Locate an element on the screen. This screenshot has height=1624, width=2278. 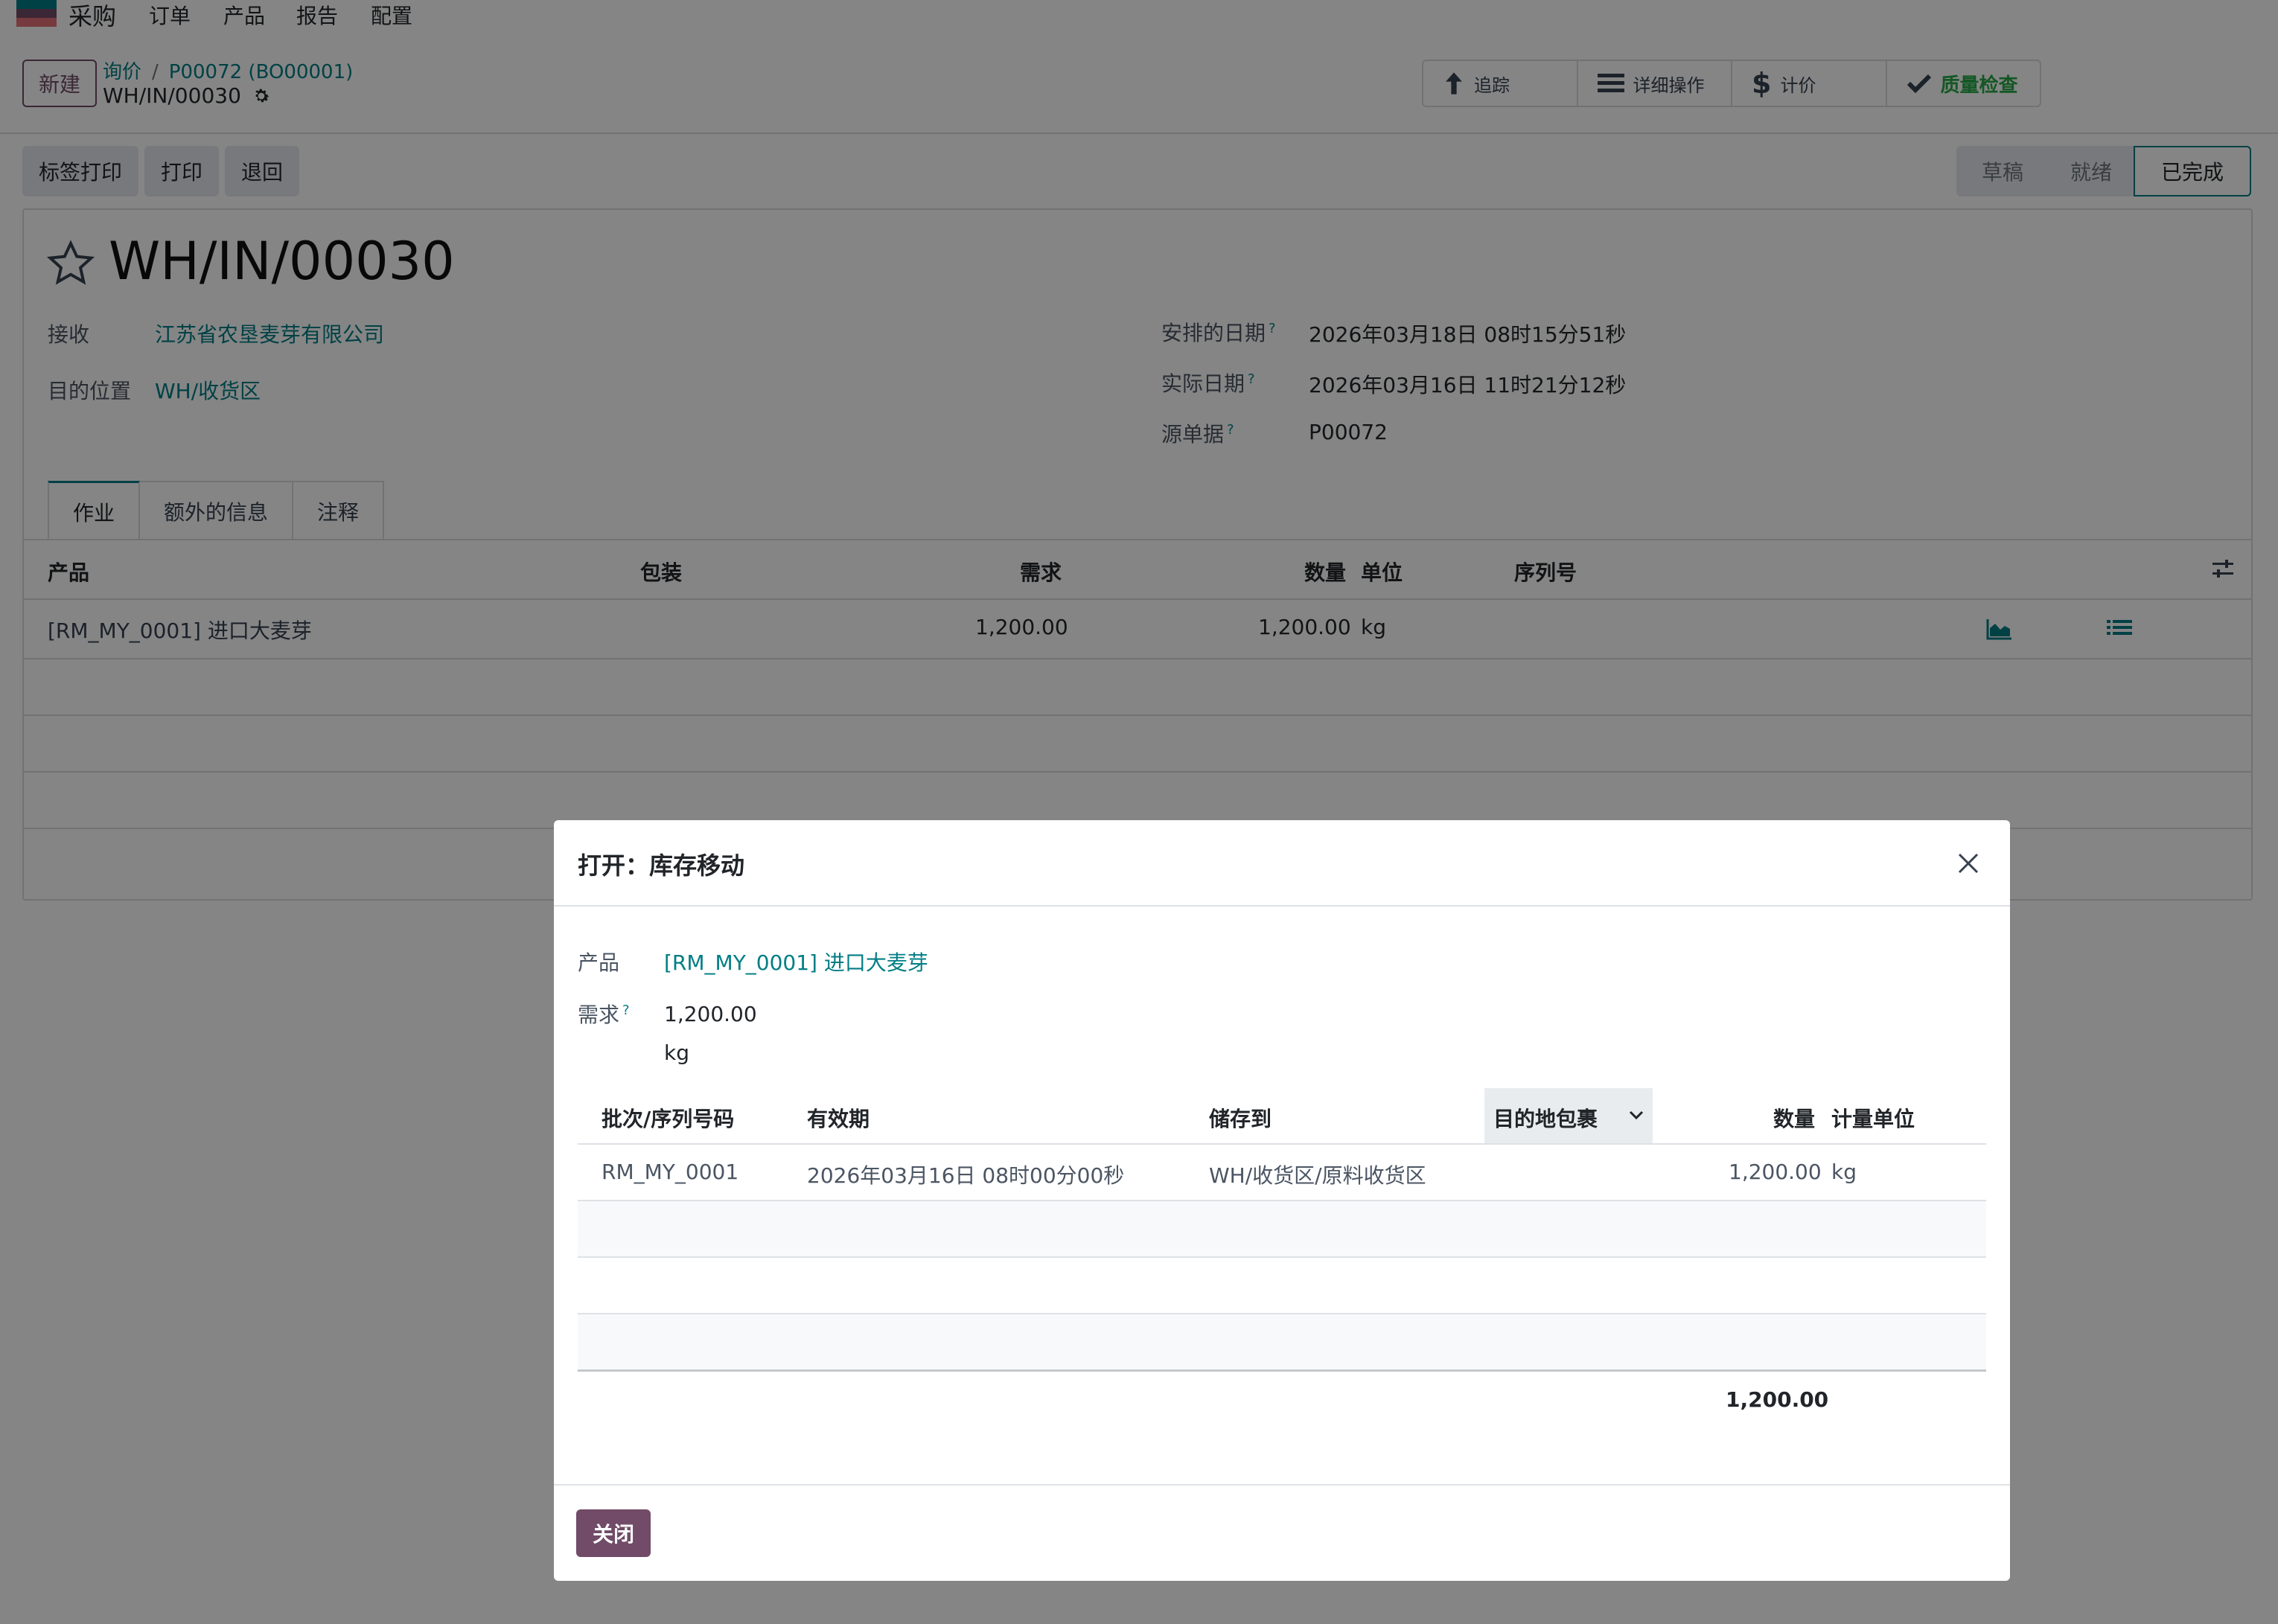
close-button: 关闭 is located at coordinates (614, 1533).